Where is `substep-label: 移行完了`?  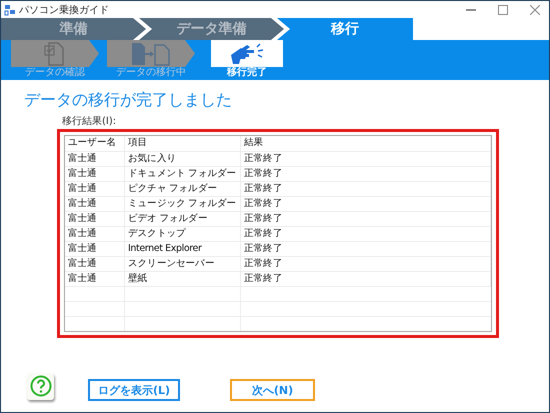 substep-label: 移行完了 is located at coordinates (247, 73).